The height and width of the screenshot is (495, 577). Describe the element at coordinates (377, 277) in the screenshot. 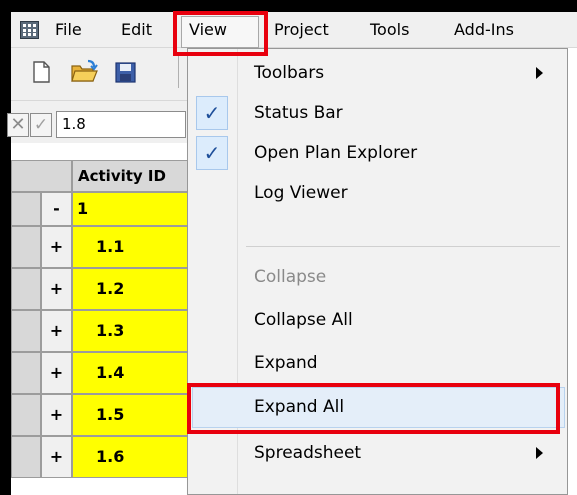

I see `menu-item-collapse: Collapse` at that location.